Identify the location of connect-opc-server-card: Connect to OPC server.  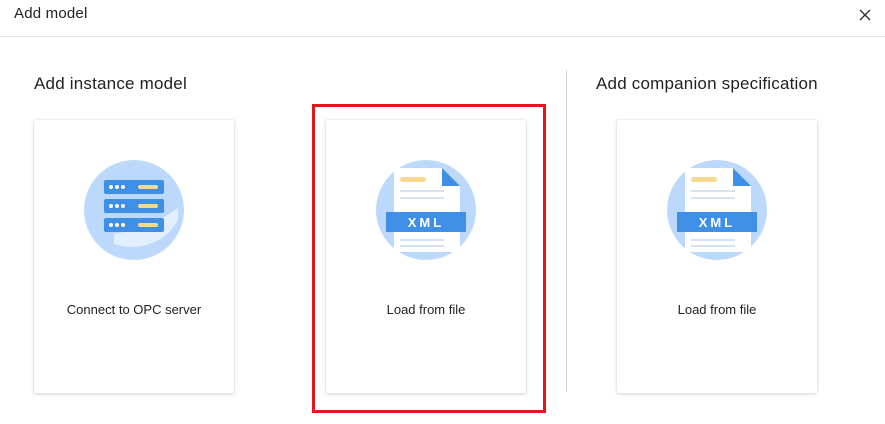
(134, 256).